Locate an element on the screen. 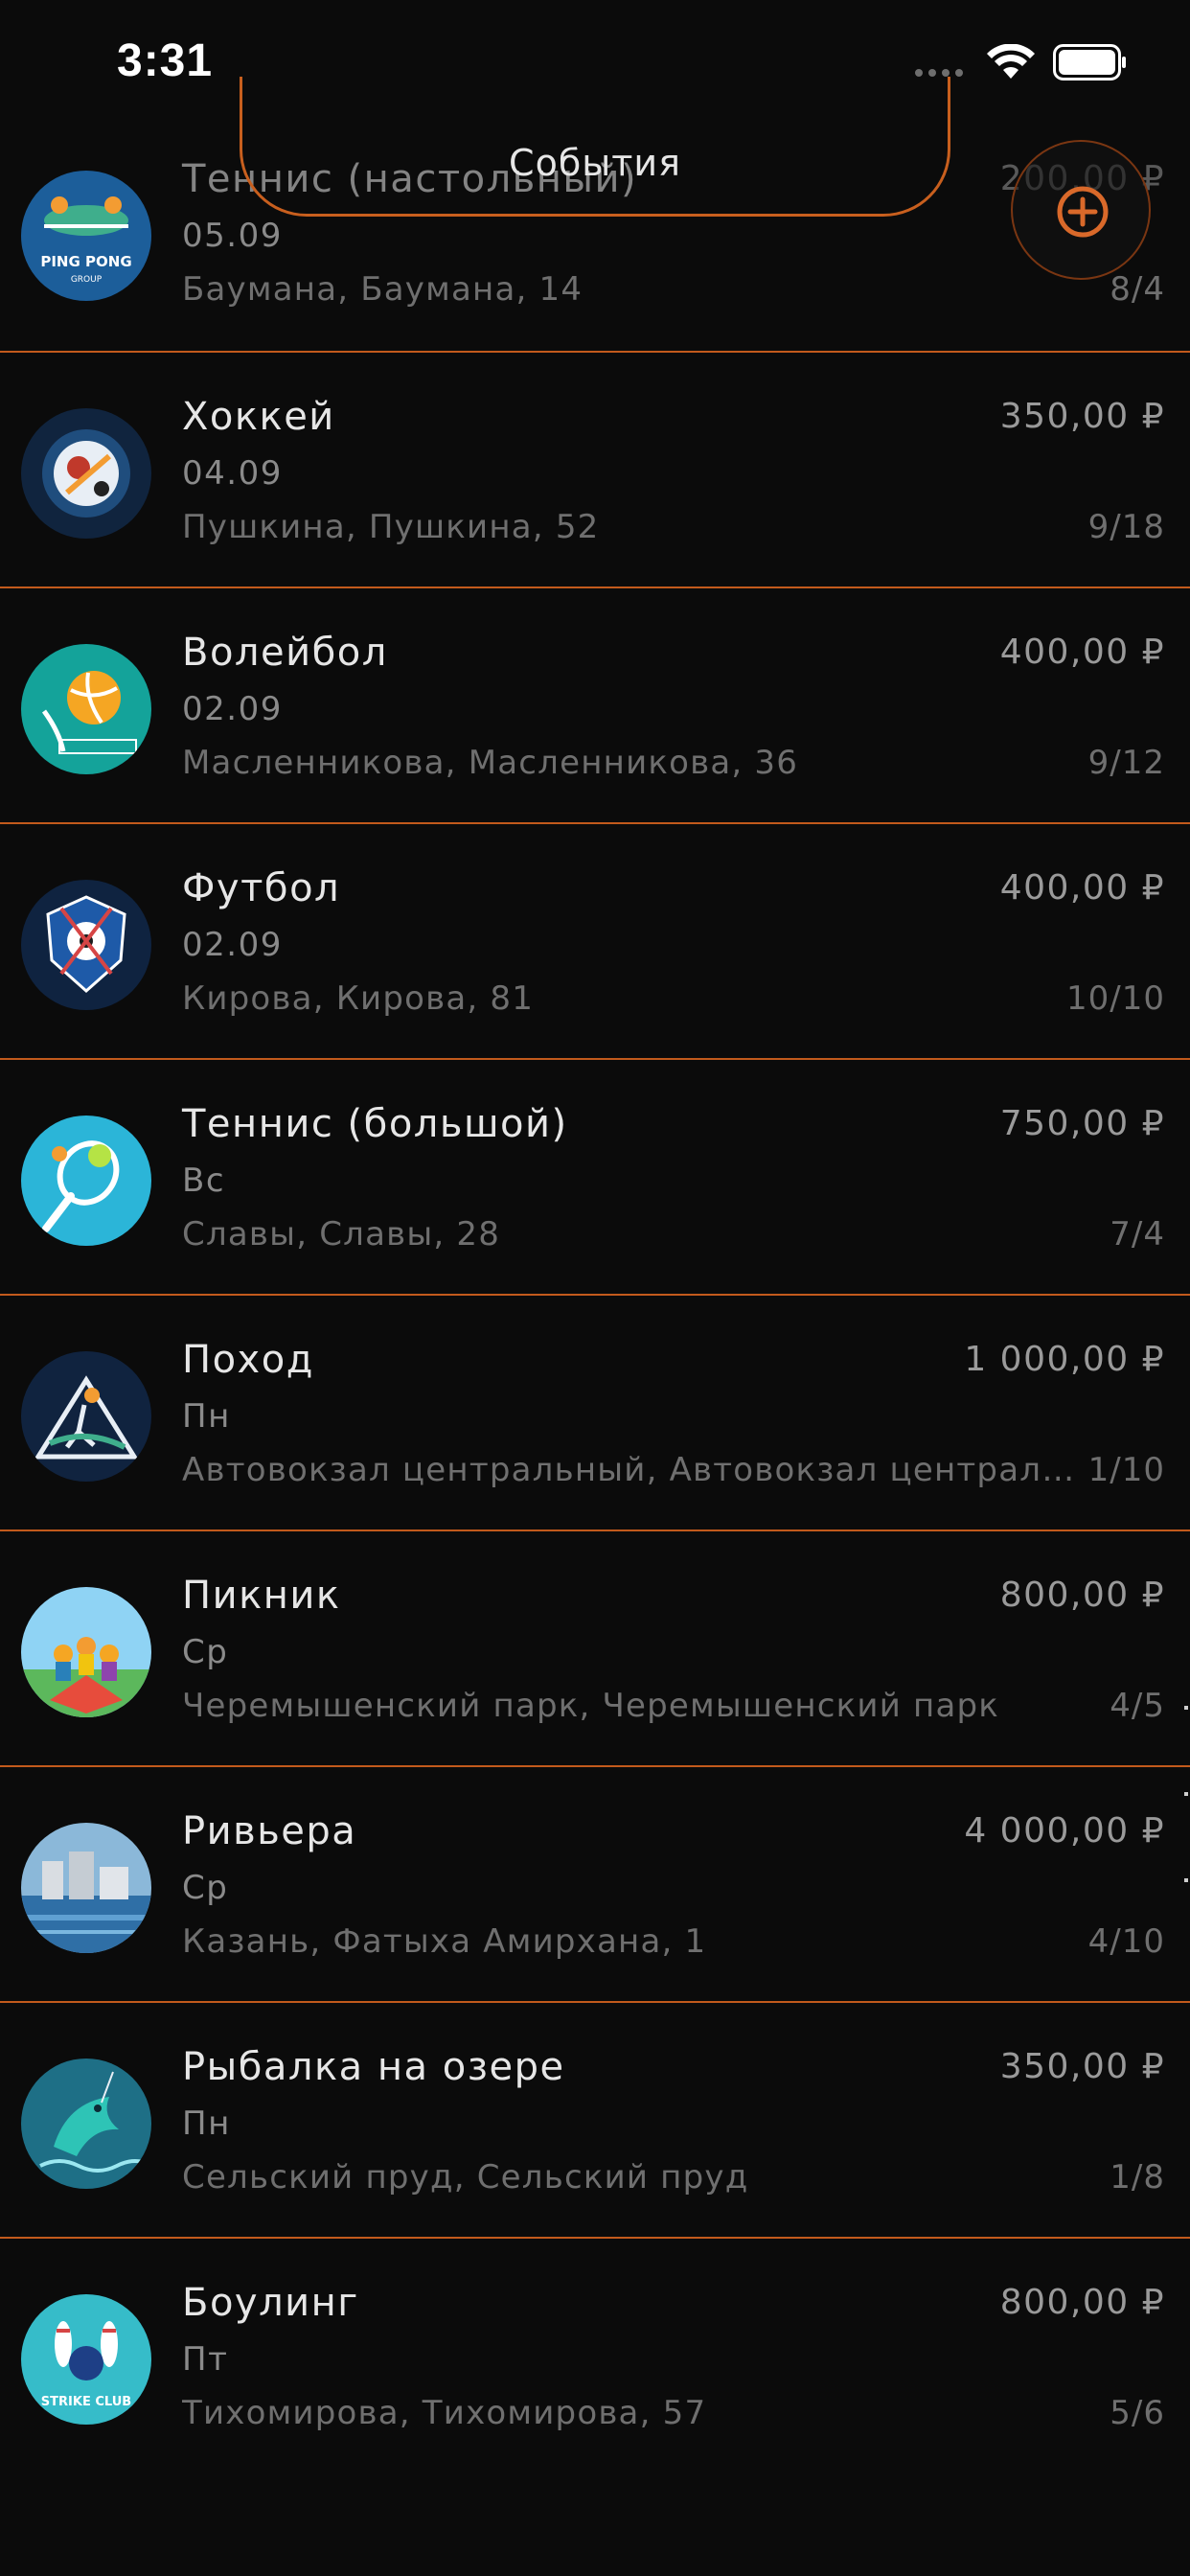 The image size is (1190, 2576). add-event-button is located at coordinates (1081, 210).